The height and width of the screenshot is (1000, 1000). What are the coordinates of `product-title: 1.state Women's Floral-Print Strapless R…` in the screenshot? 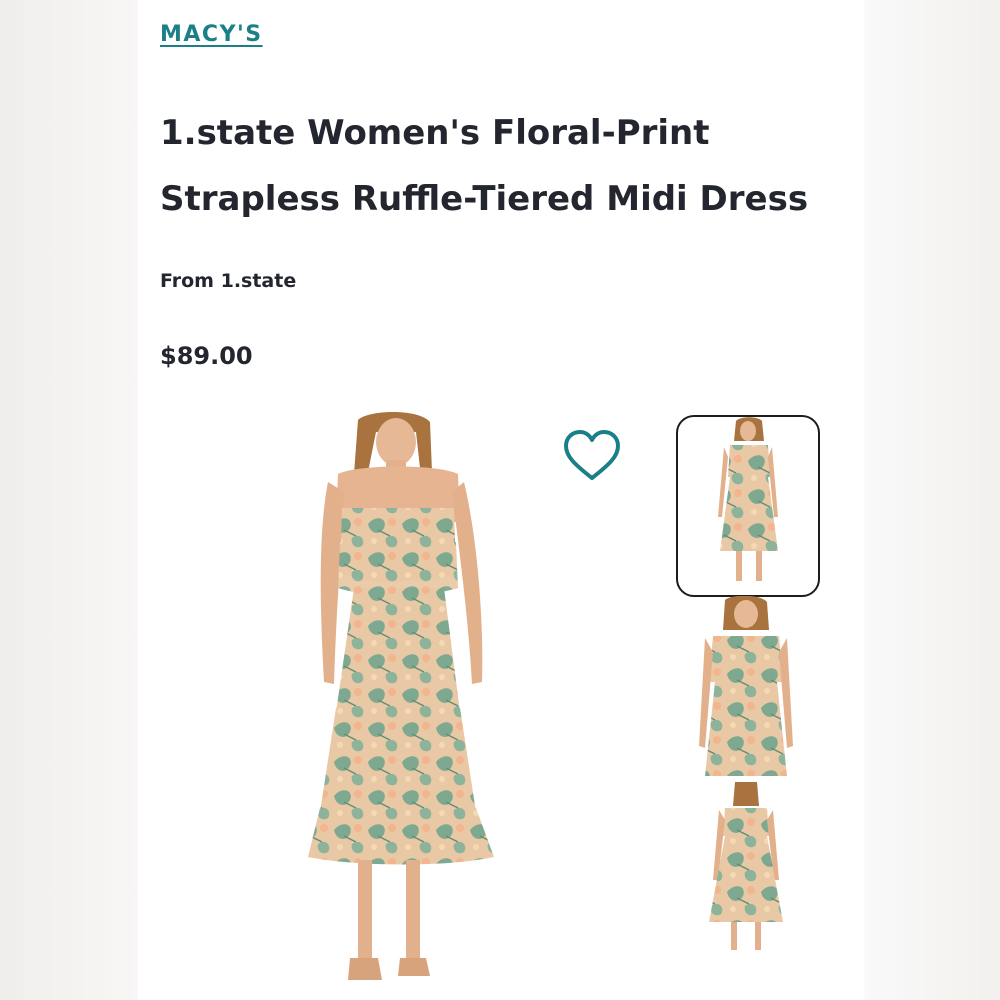 It's located at (484, 166).